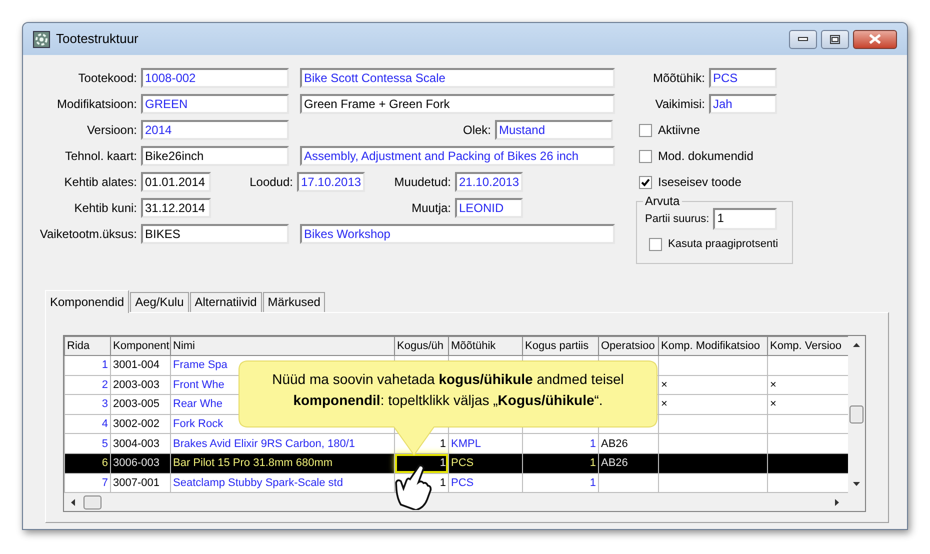  Describe the element at coordinates (457, 156) in the screenshot. I see `text-field: Assembly, Adjustment and Packing of Bikes 26 inch` at that location.